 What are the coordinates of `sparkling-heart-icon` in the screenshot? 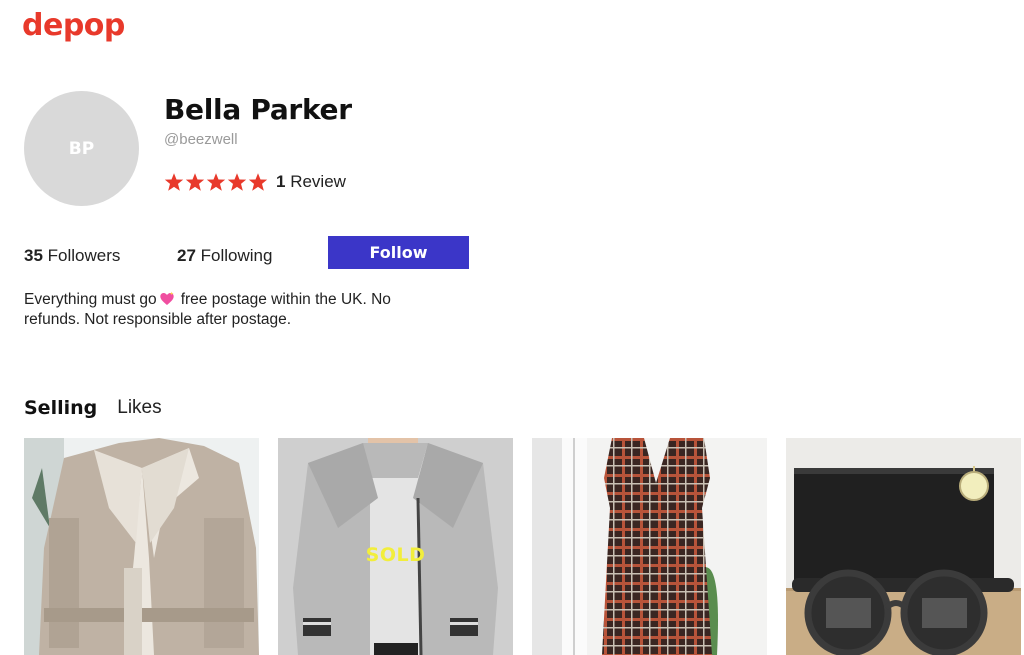 It's located at (167, 298).